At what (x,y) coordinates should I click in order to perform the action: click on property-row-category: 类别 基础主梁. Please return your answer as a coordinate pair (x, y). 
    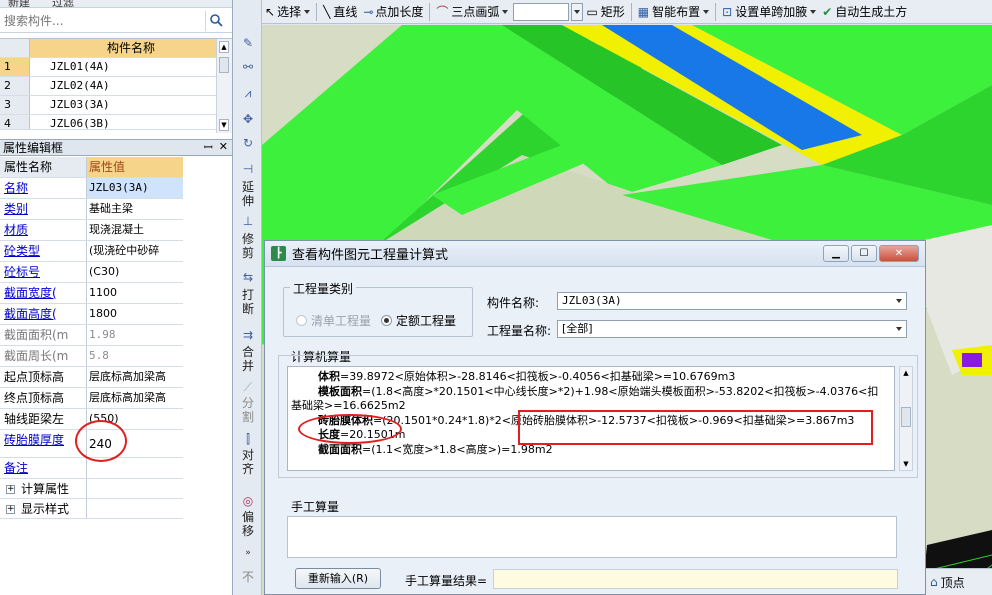
    Looking at the image, I should click on (91, 209).